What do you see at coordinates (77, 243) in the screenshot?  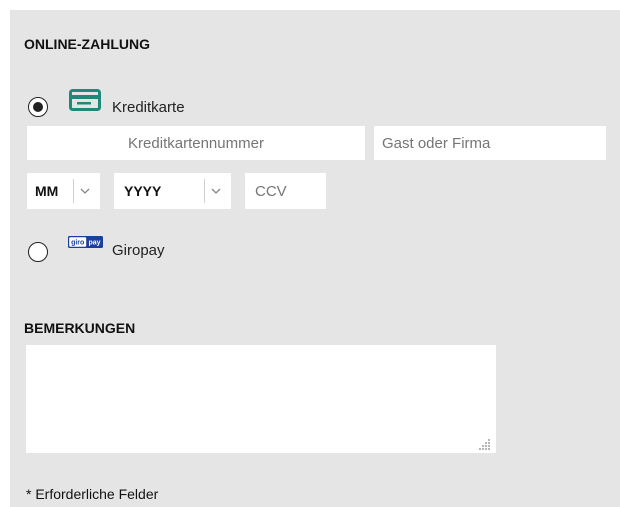 I see `svg-text: giro` at bounding box center [77, 243].